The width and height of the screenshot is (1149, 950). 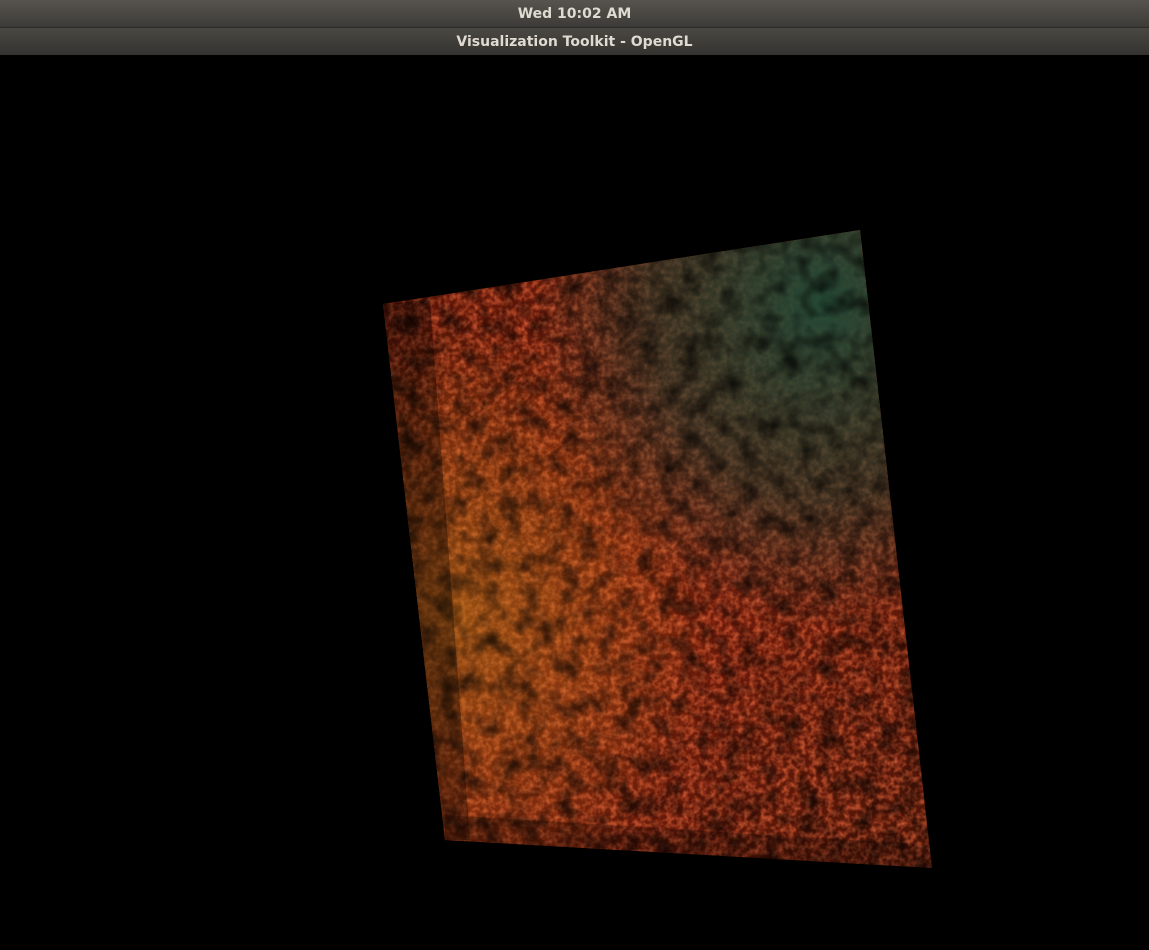 I want to click on clock: Wed 10:02 AM, so click(x=575, y=14).